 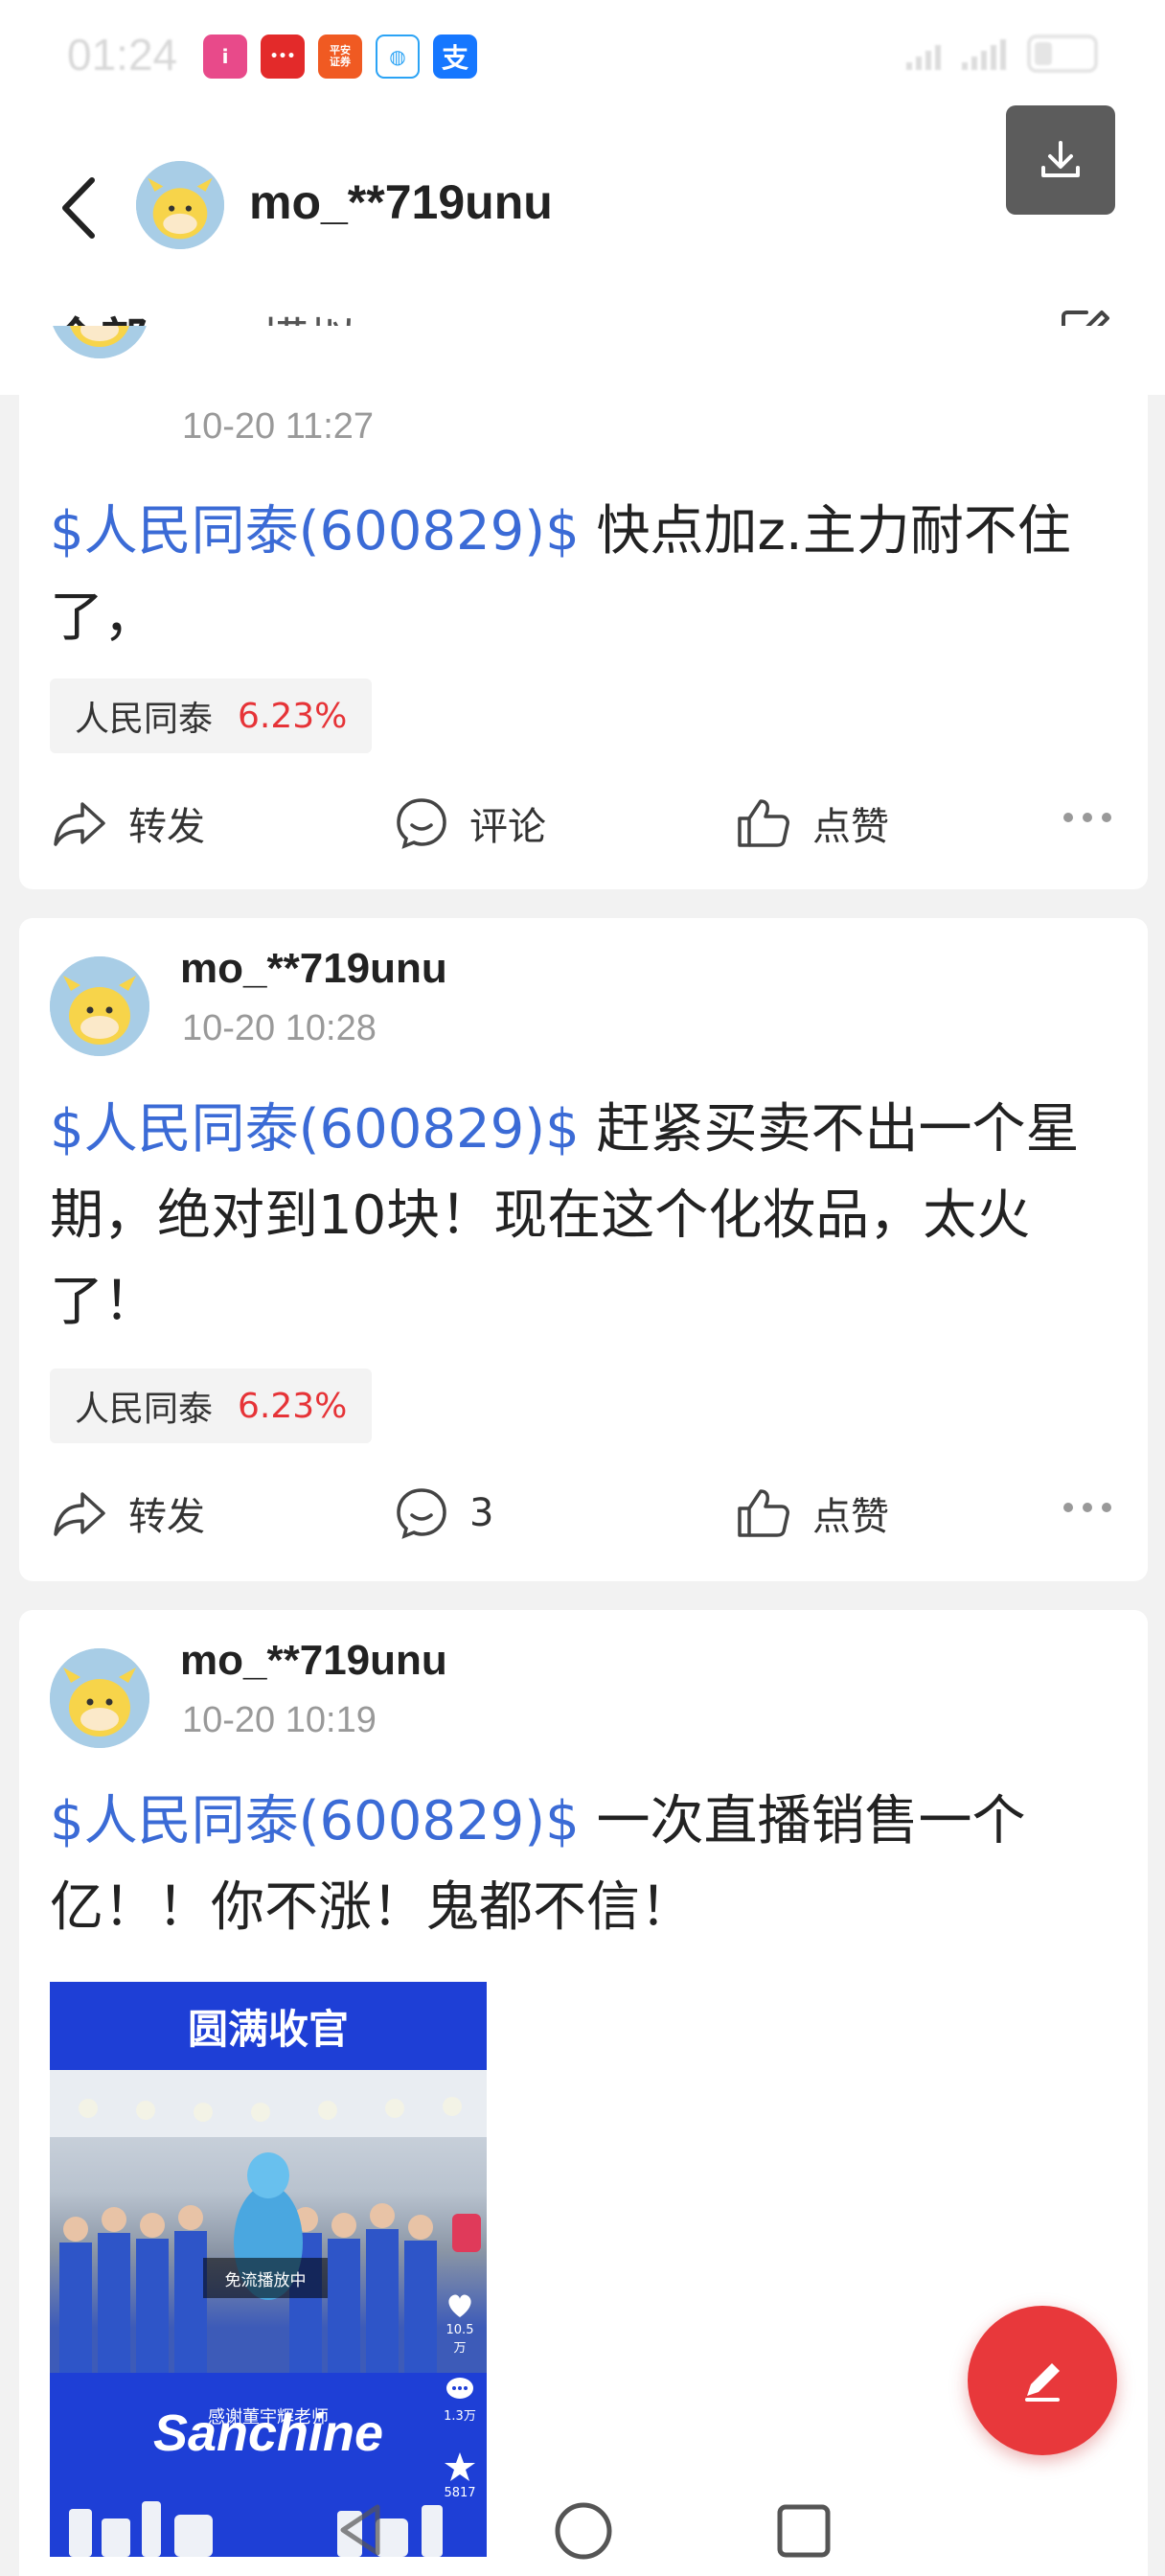 I want to click on heart-icon, so click(x=460, y=2305).